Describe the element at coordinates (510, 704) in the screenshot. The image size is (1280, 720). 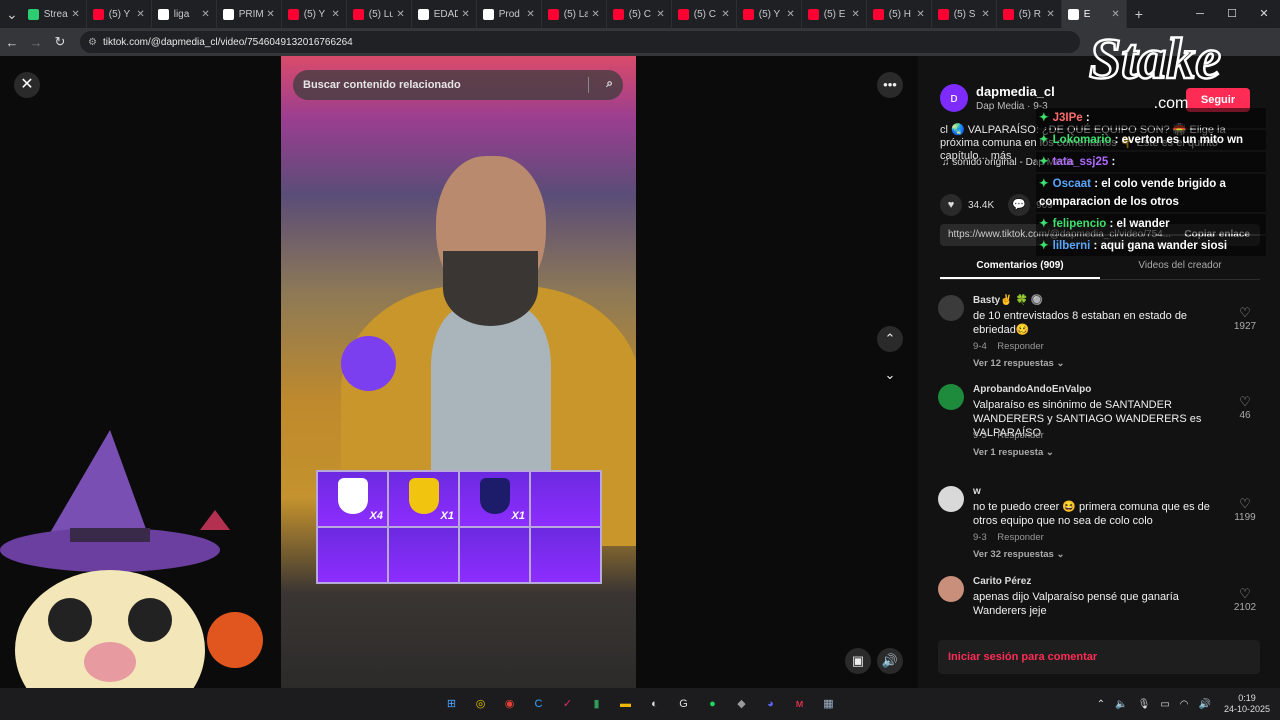
I see `chrome-icon: ◉` at that location.